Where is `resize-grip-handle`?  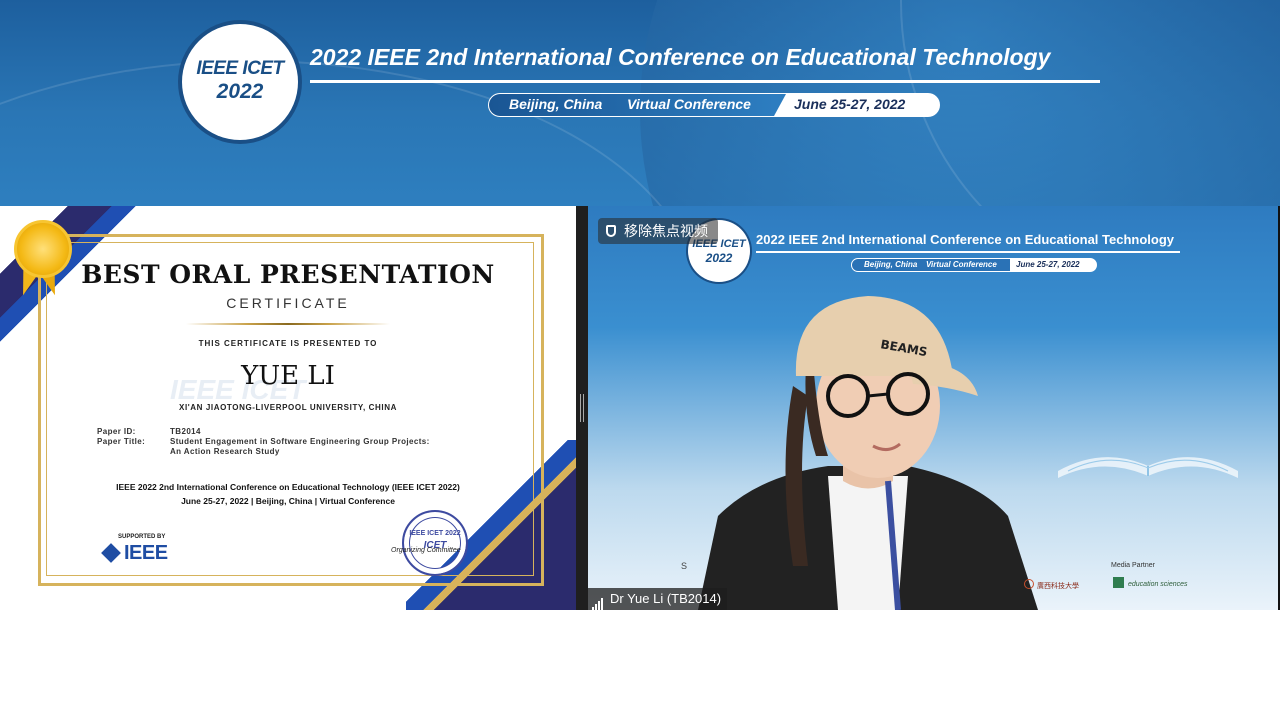
resize-grip-handle is located at coordinates (580, 408).